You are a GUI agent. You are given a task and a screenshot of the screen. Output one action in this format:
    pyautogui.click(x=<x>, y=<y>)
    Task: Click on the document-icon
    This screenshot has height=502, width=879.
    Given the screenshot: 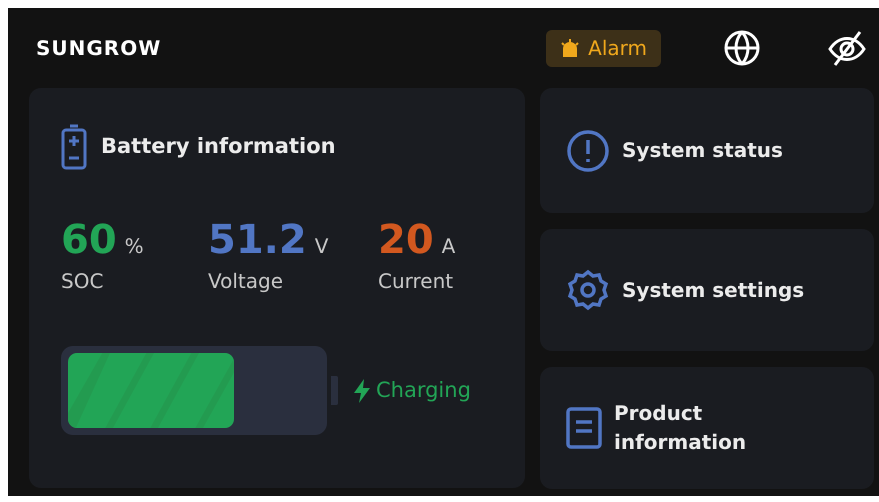 What is the action you would take?
    pyautogui.click(x=584, y=428)
    